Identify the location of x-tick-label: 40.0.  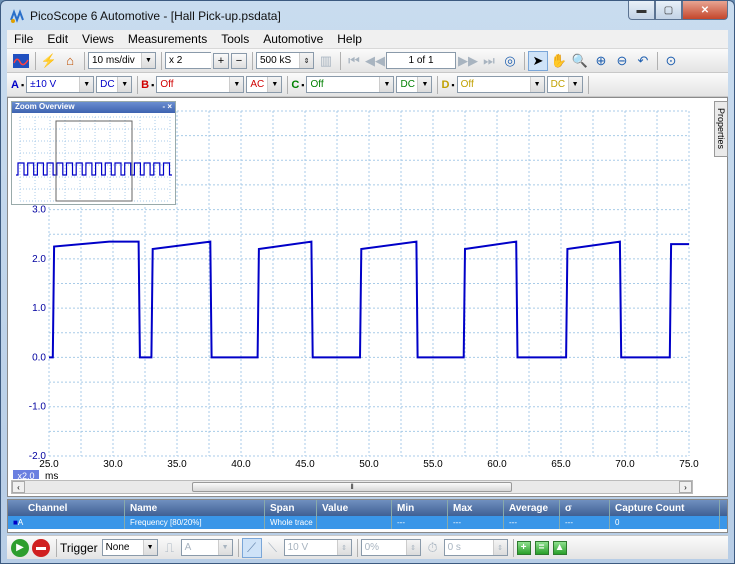
(241, 464).